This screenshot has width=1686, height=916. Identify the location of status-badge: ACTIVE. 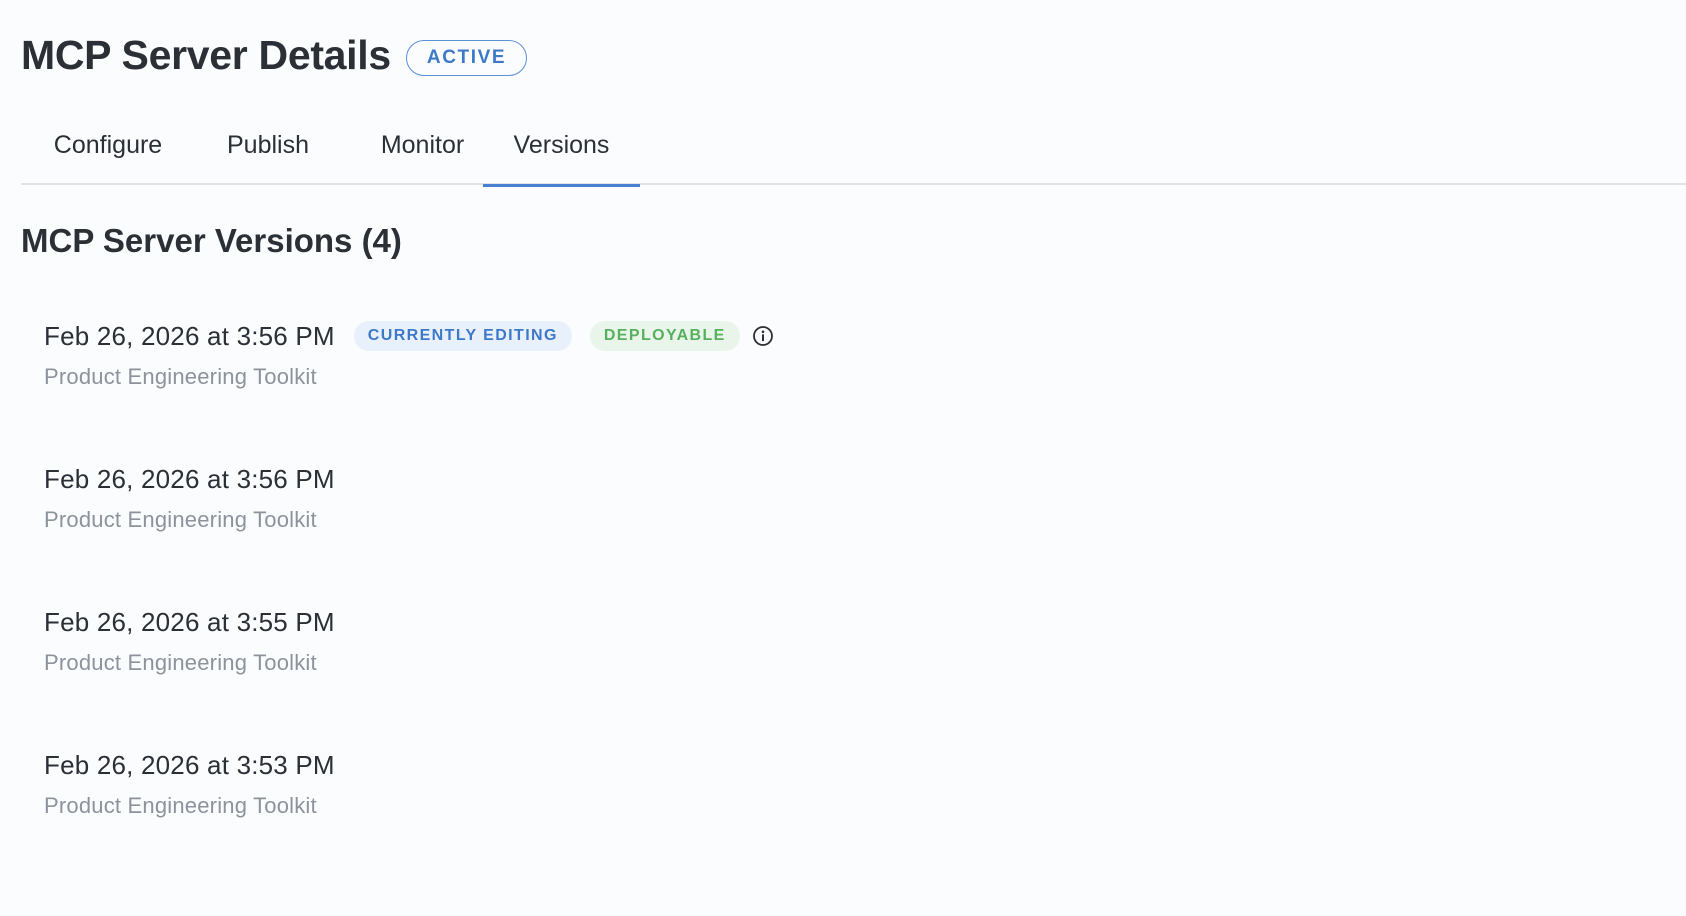
(466, 58).